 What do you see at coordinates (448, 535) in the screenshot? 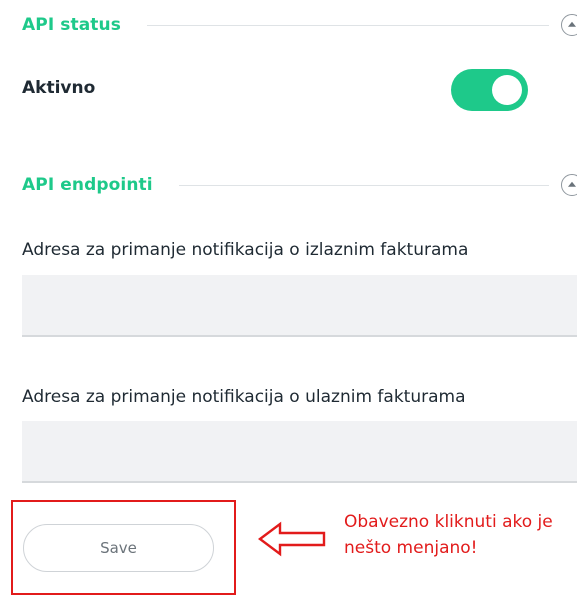
I see `annotation-note: Obavezno kliknuti ako je nešto menjano!` at bounding box center [448, 535].